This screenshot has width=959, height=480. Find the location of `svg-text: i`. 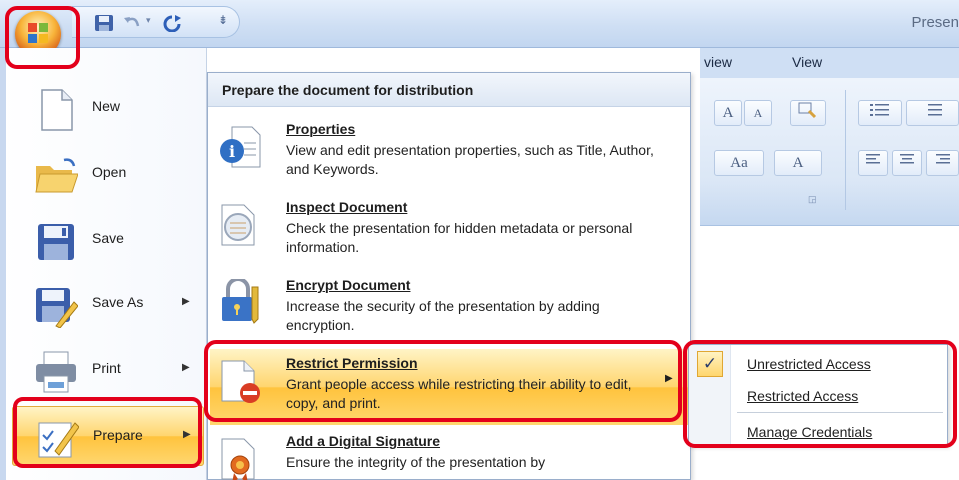

svg-text: i is located at coordinates (232, 151).